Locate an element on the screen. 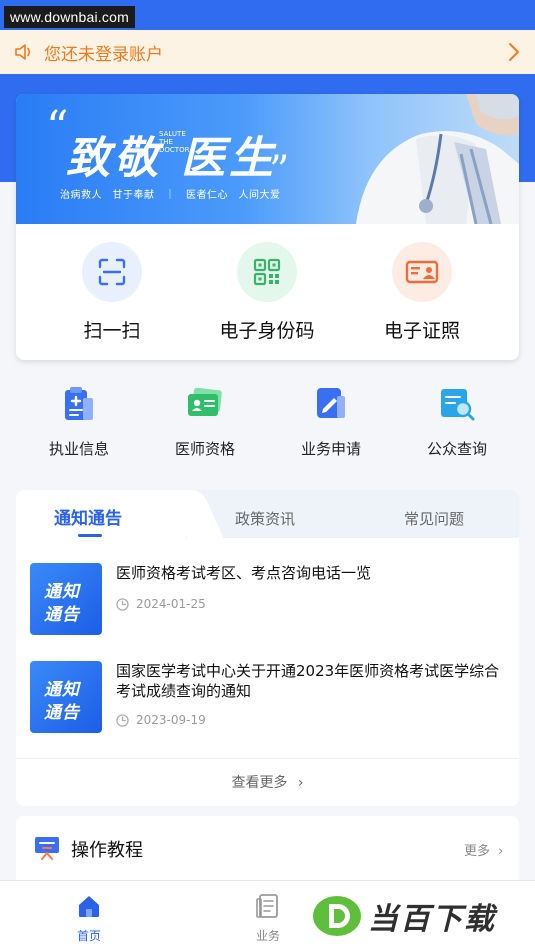  function-grid: 执业信息 医师资格 业务申请 公众查询 is located at coordinates (267, 424).